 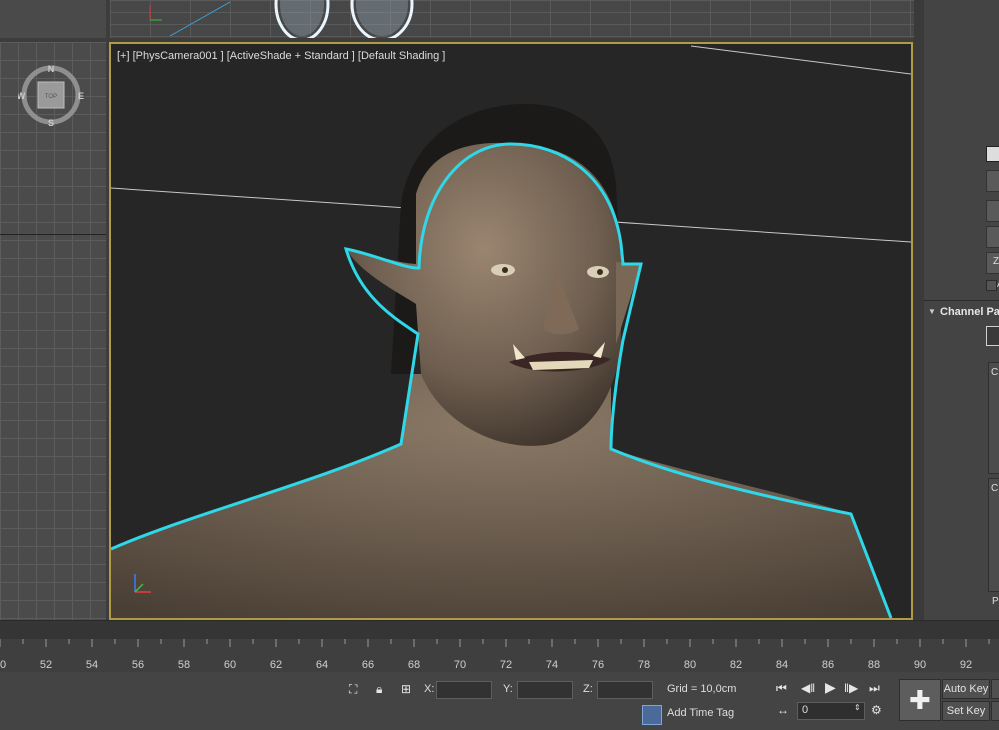 I want to click on ruler-tick-label: 78, so click(x=644, y=665).